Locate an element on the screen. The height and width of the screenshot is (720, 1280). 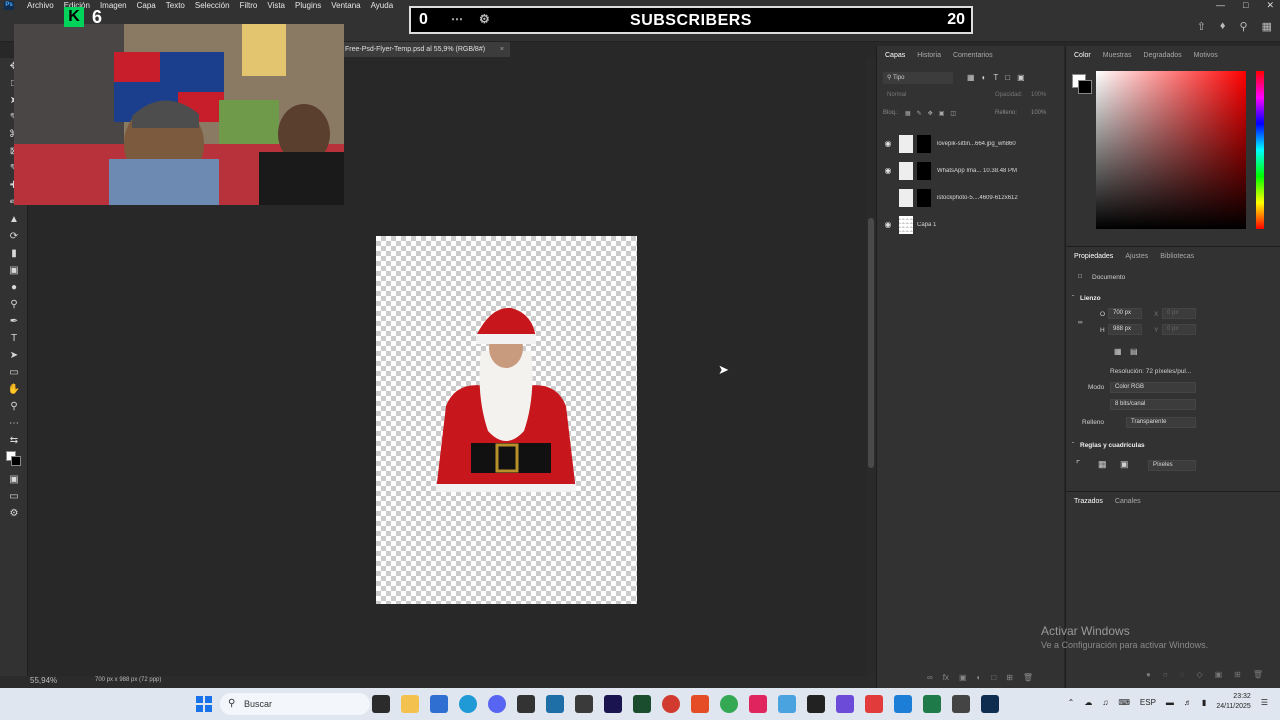
rulers-section-chevron-icon: ˇ is located at coordinates (1073, 445).